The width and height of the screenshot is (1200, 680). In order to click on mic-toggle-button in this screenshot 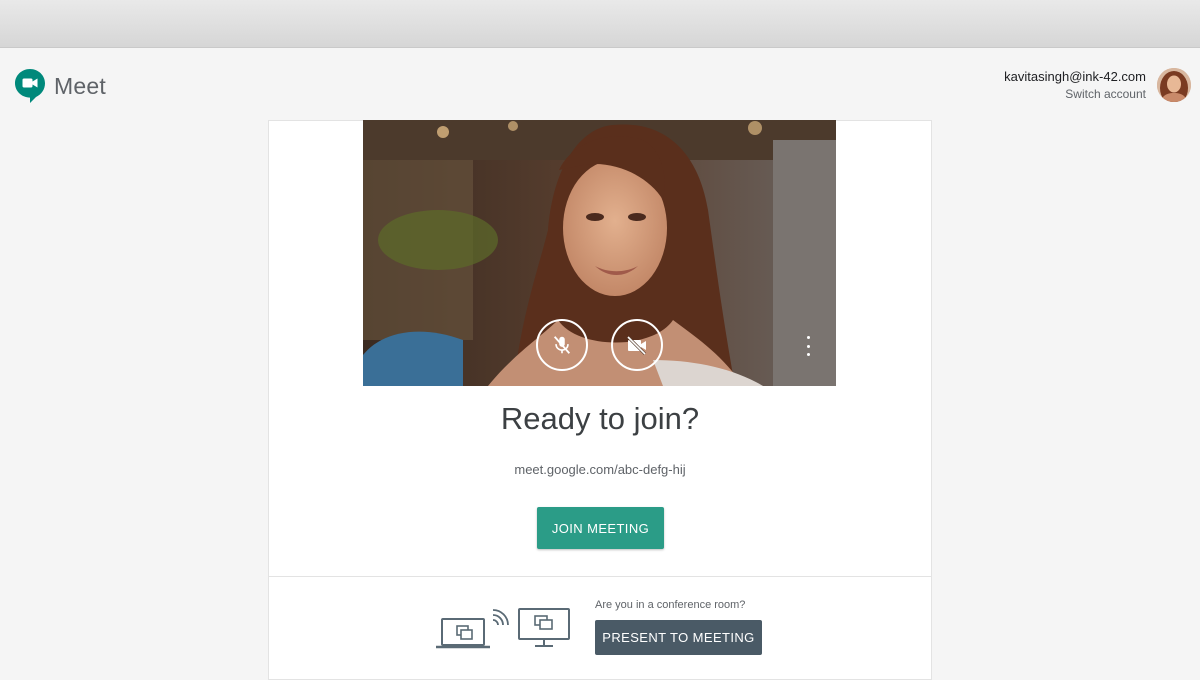, I will do `click(562, 345)`.